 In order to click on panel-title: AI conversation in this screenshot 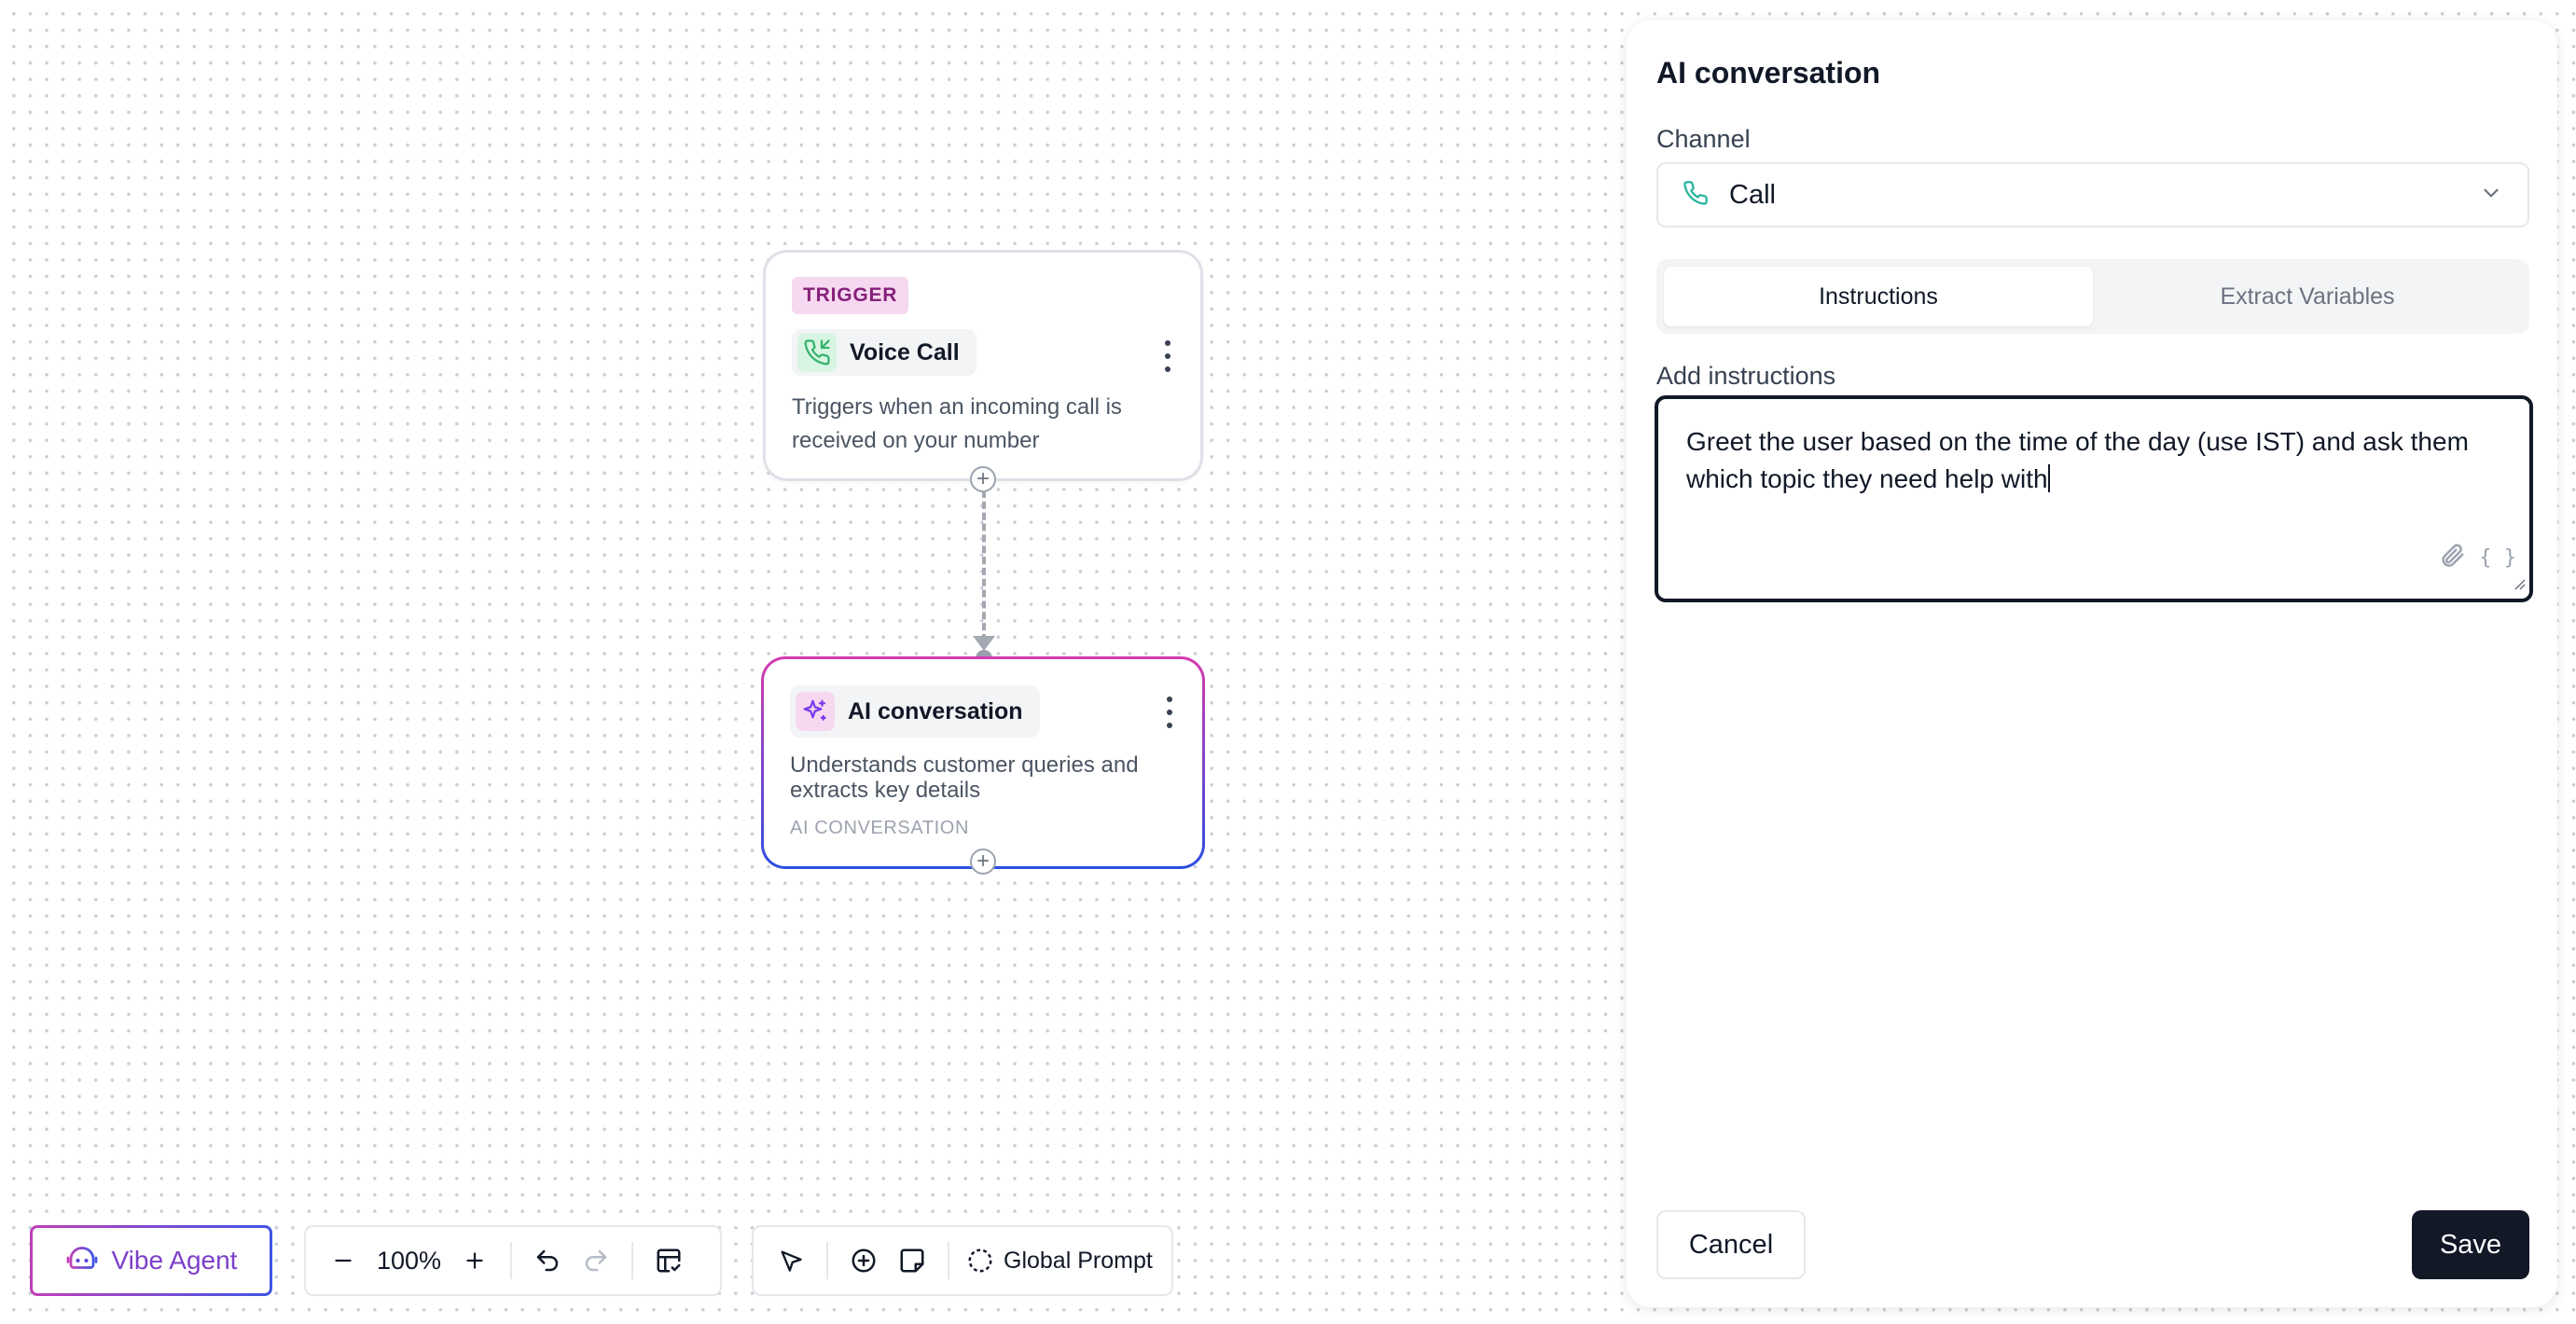, I will do `click(1768, 73)`.